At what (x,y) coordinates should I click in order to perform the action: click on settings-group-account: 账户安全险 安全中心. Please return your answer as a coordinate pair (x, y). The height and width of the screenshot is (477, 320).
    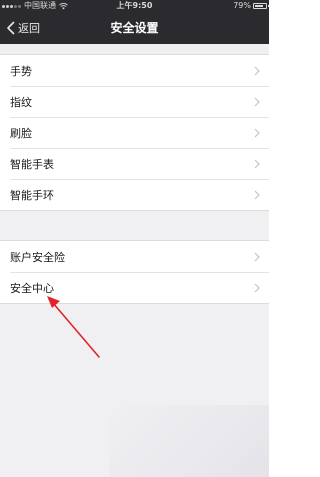
    Looking at the image, I should click on (134, 272).